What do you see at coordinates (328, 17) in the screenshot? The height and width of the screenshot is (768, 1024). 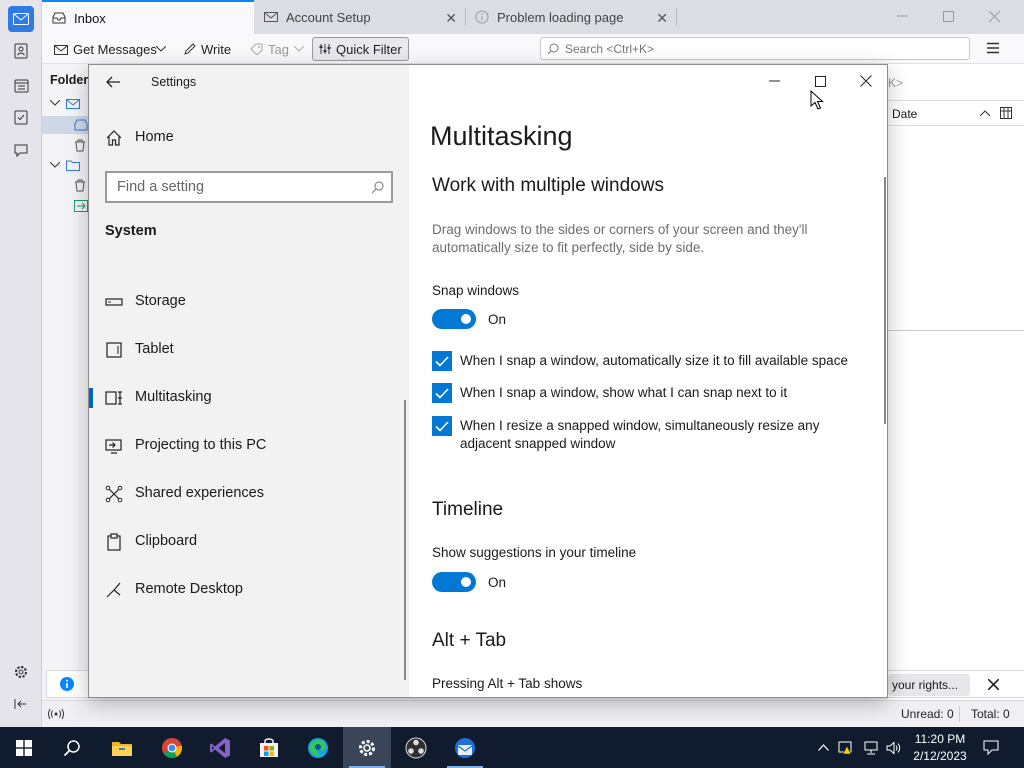 I see `tab-label: Account Setup` at bounding box center [328, 17].